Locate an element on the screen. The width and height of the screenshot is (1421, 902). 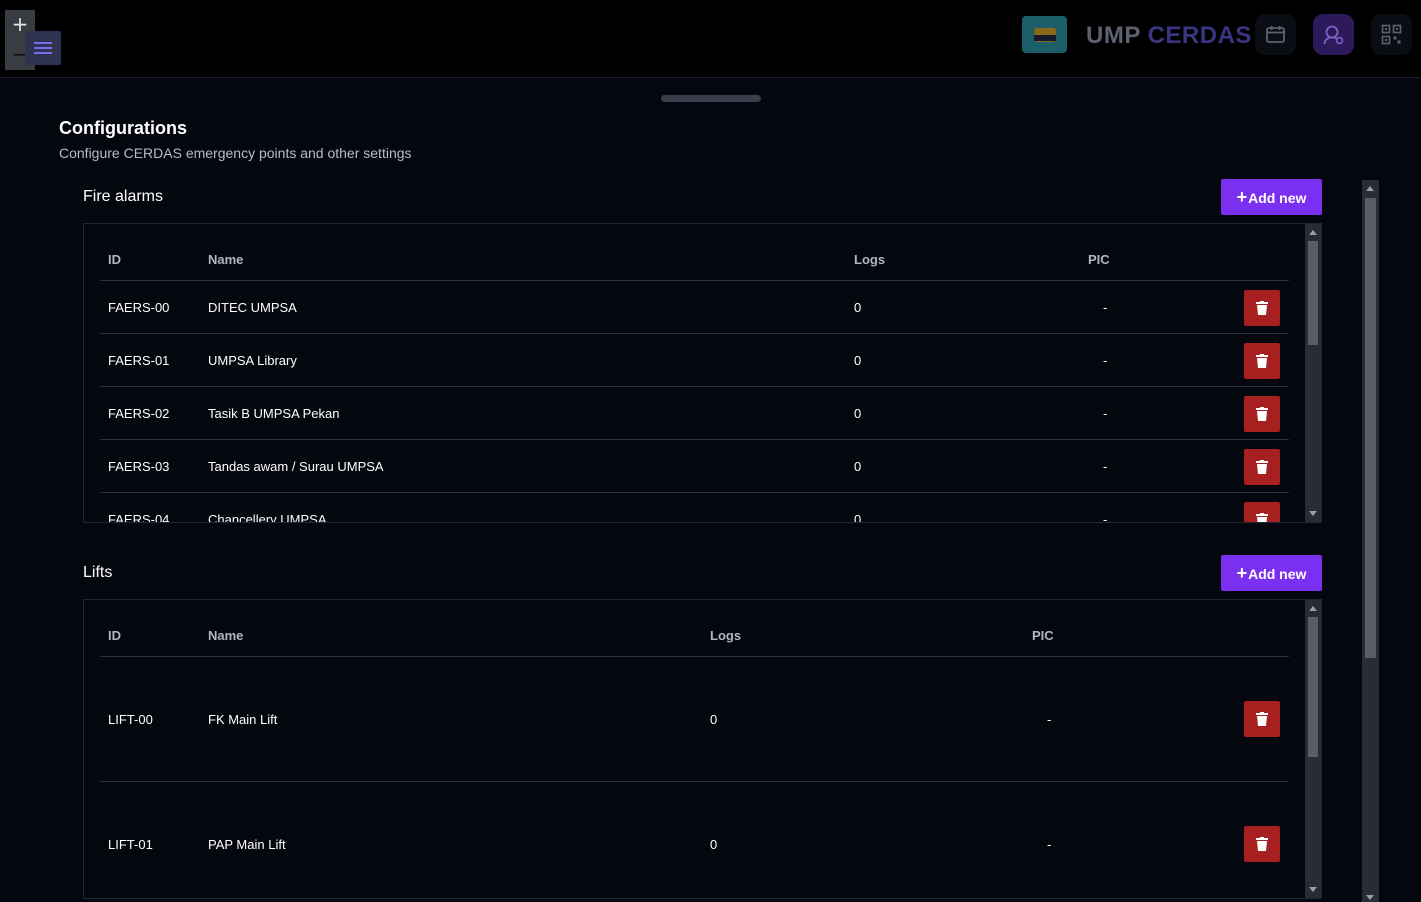
calendar-icon is located at coordinates (1275, 34).